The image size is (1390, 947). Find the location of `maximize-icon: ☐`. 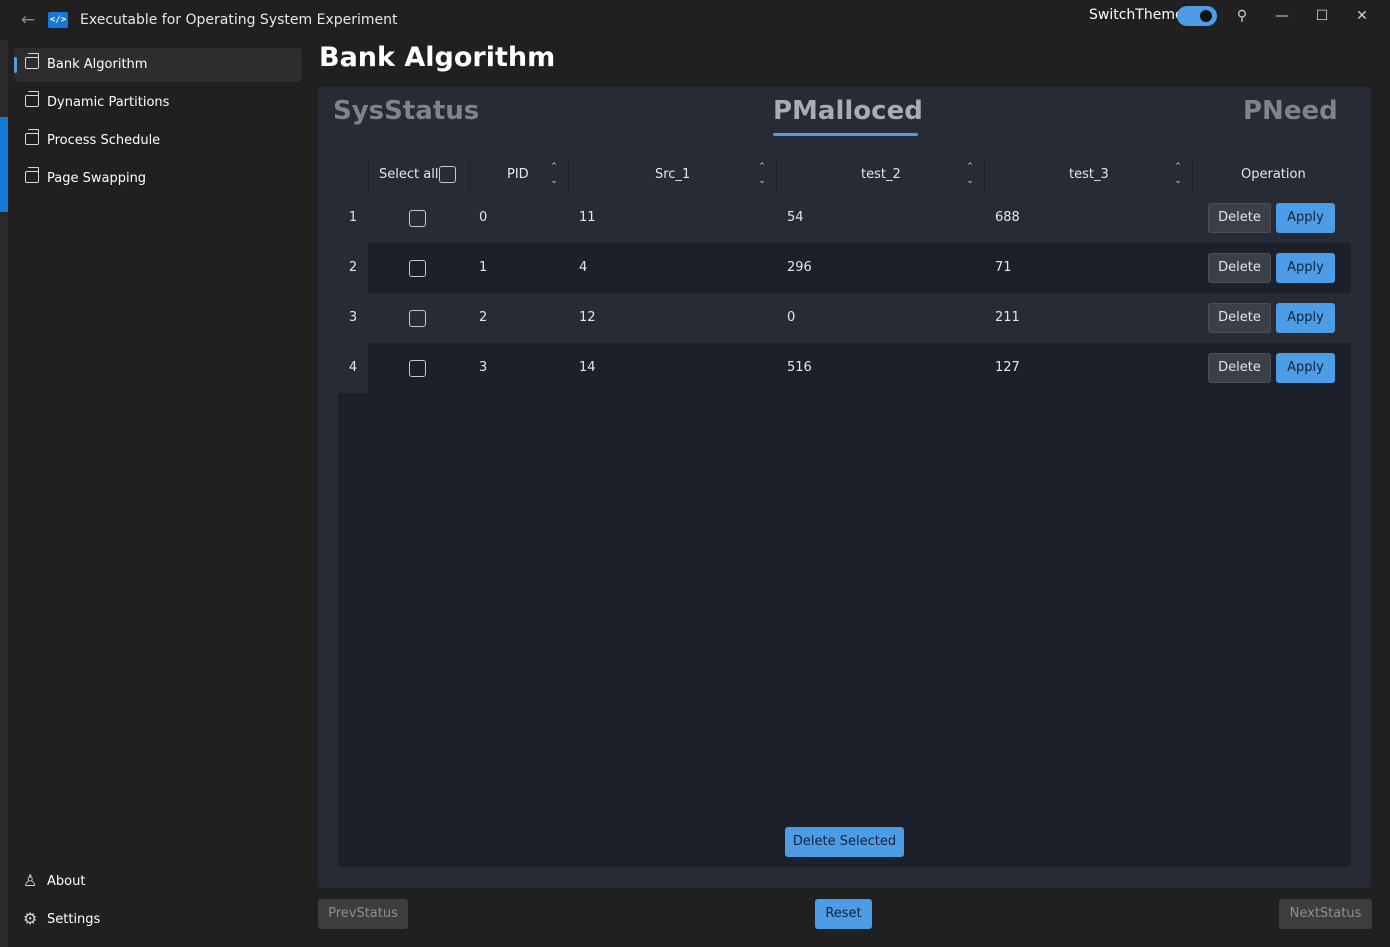

maximize-icon: ☐ is located at coordinates (1322, 16).